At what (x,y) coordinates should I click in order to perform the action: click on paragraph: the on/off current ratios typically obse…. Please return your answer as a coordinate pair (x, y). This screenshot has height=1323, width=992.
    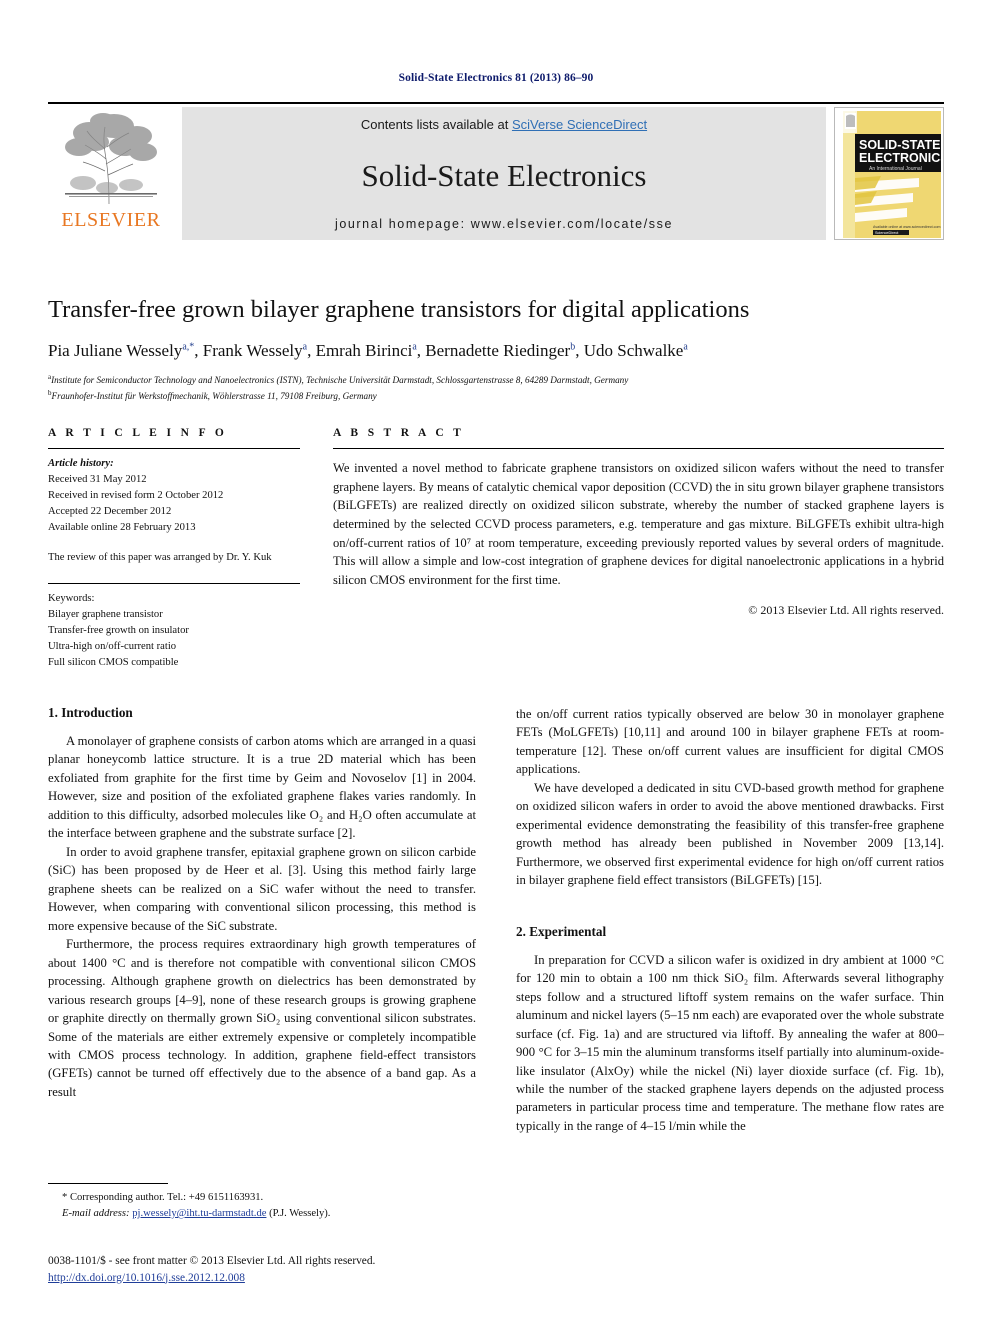
    Looking at the image, I should click on (730, 742).